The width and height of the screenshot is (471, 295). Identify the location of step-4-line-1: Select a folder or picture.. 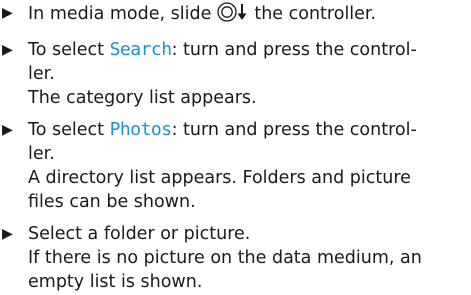
(139, 234).